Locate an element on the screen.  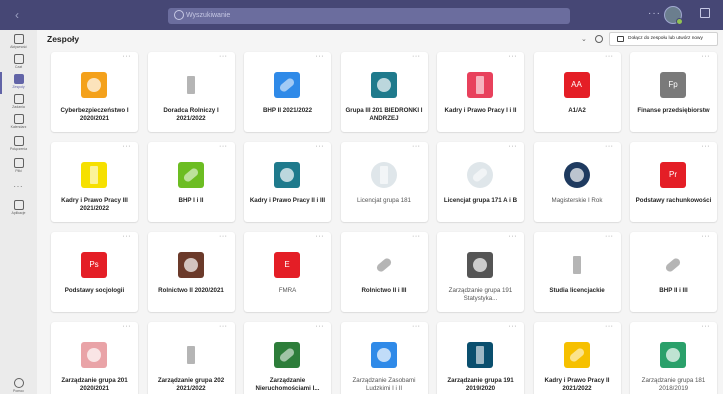
team-name: Zarządzanie grupa 202 2021/2022 is located at coordinates (191, 384).